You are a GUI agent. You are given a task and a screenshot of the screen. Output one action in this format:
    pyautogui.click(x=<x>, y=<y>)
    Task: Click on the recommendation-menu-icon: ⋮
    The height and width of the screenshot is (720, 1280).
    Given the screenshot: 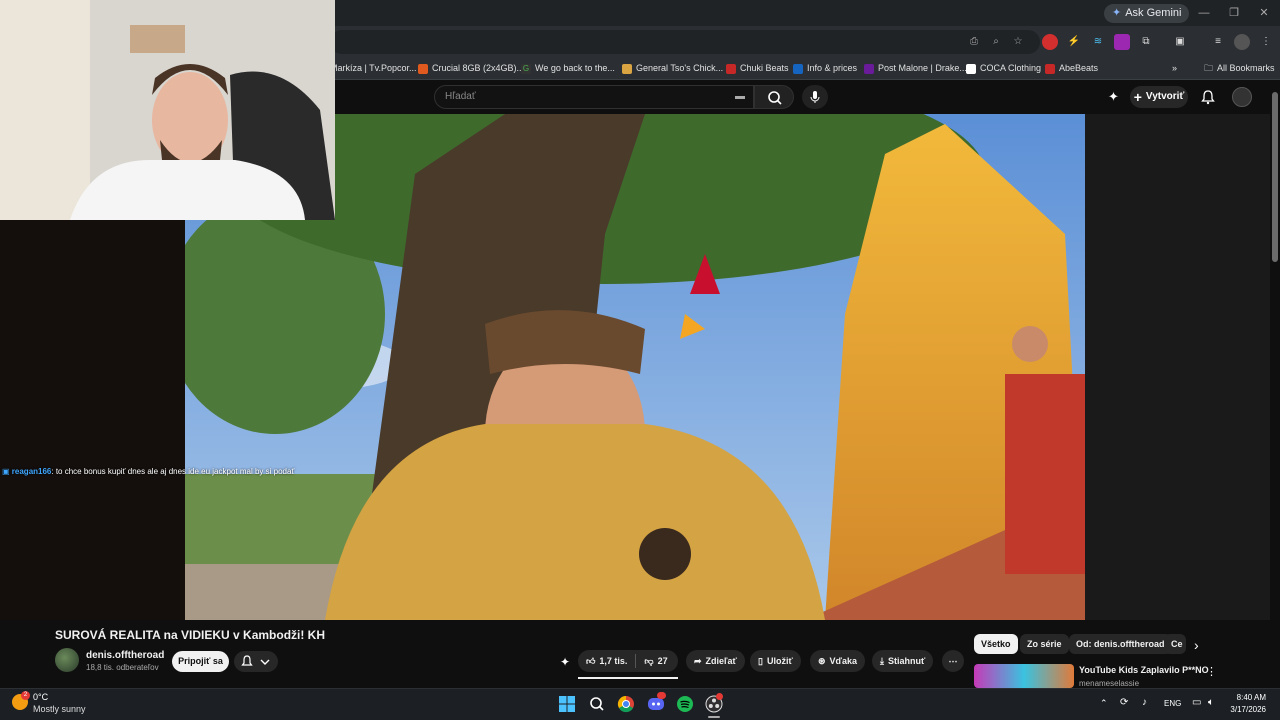 What is the action you would take?
    pyautogui.click(x=1211, y=671)
    